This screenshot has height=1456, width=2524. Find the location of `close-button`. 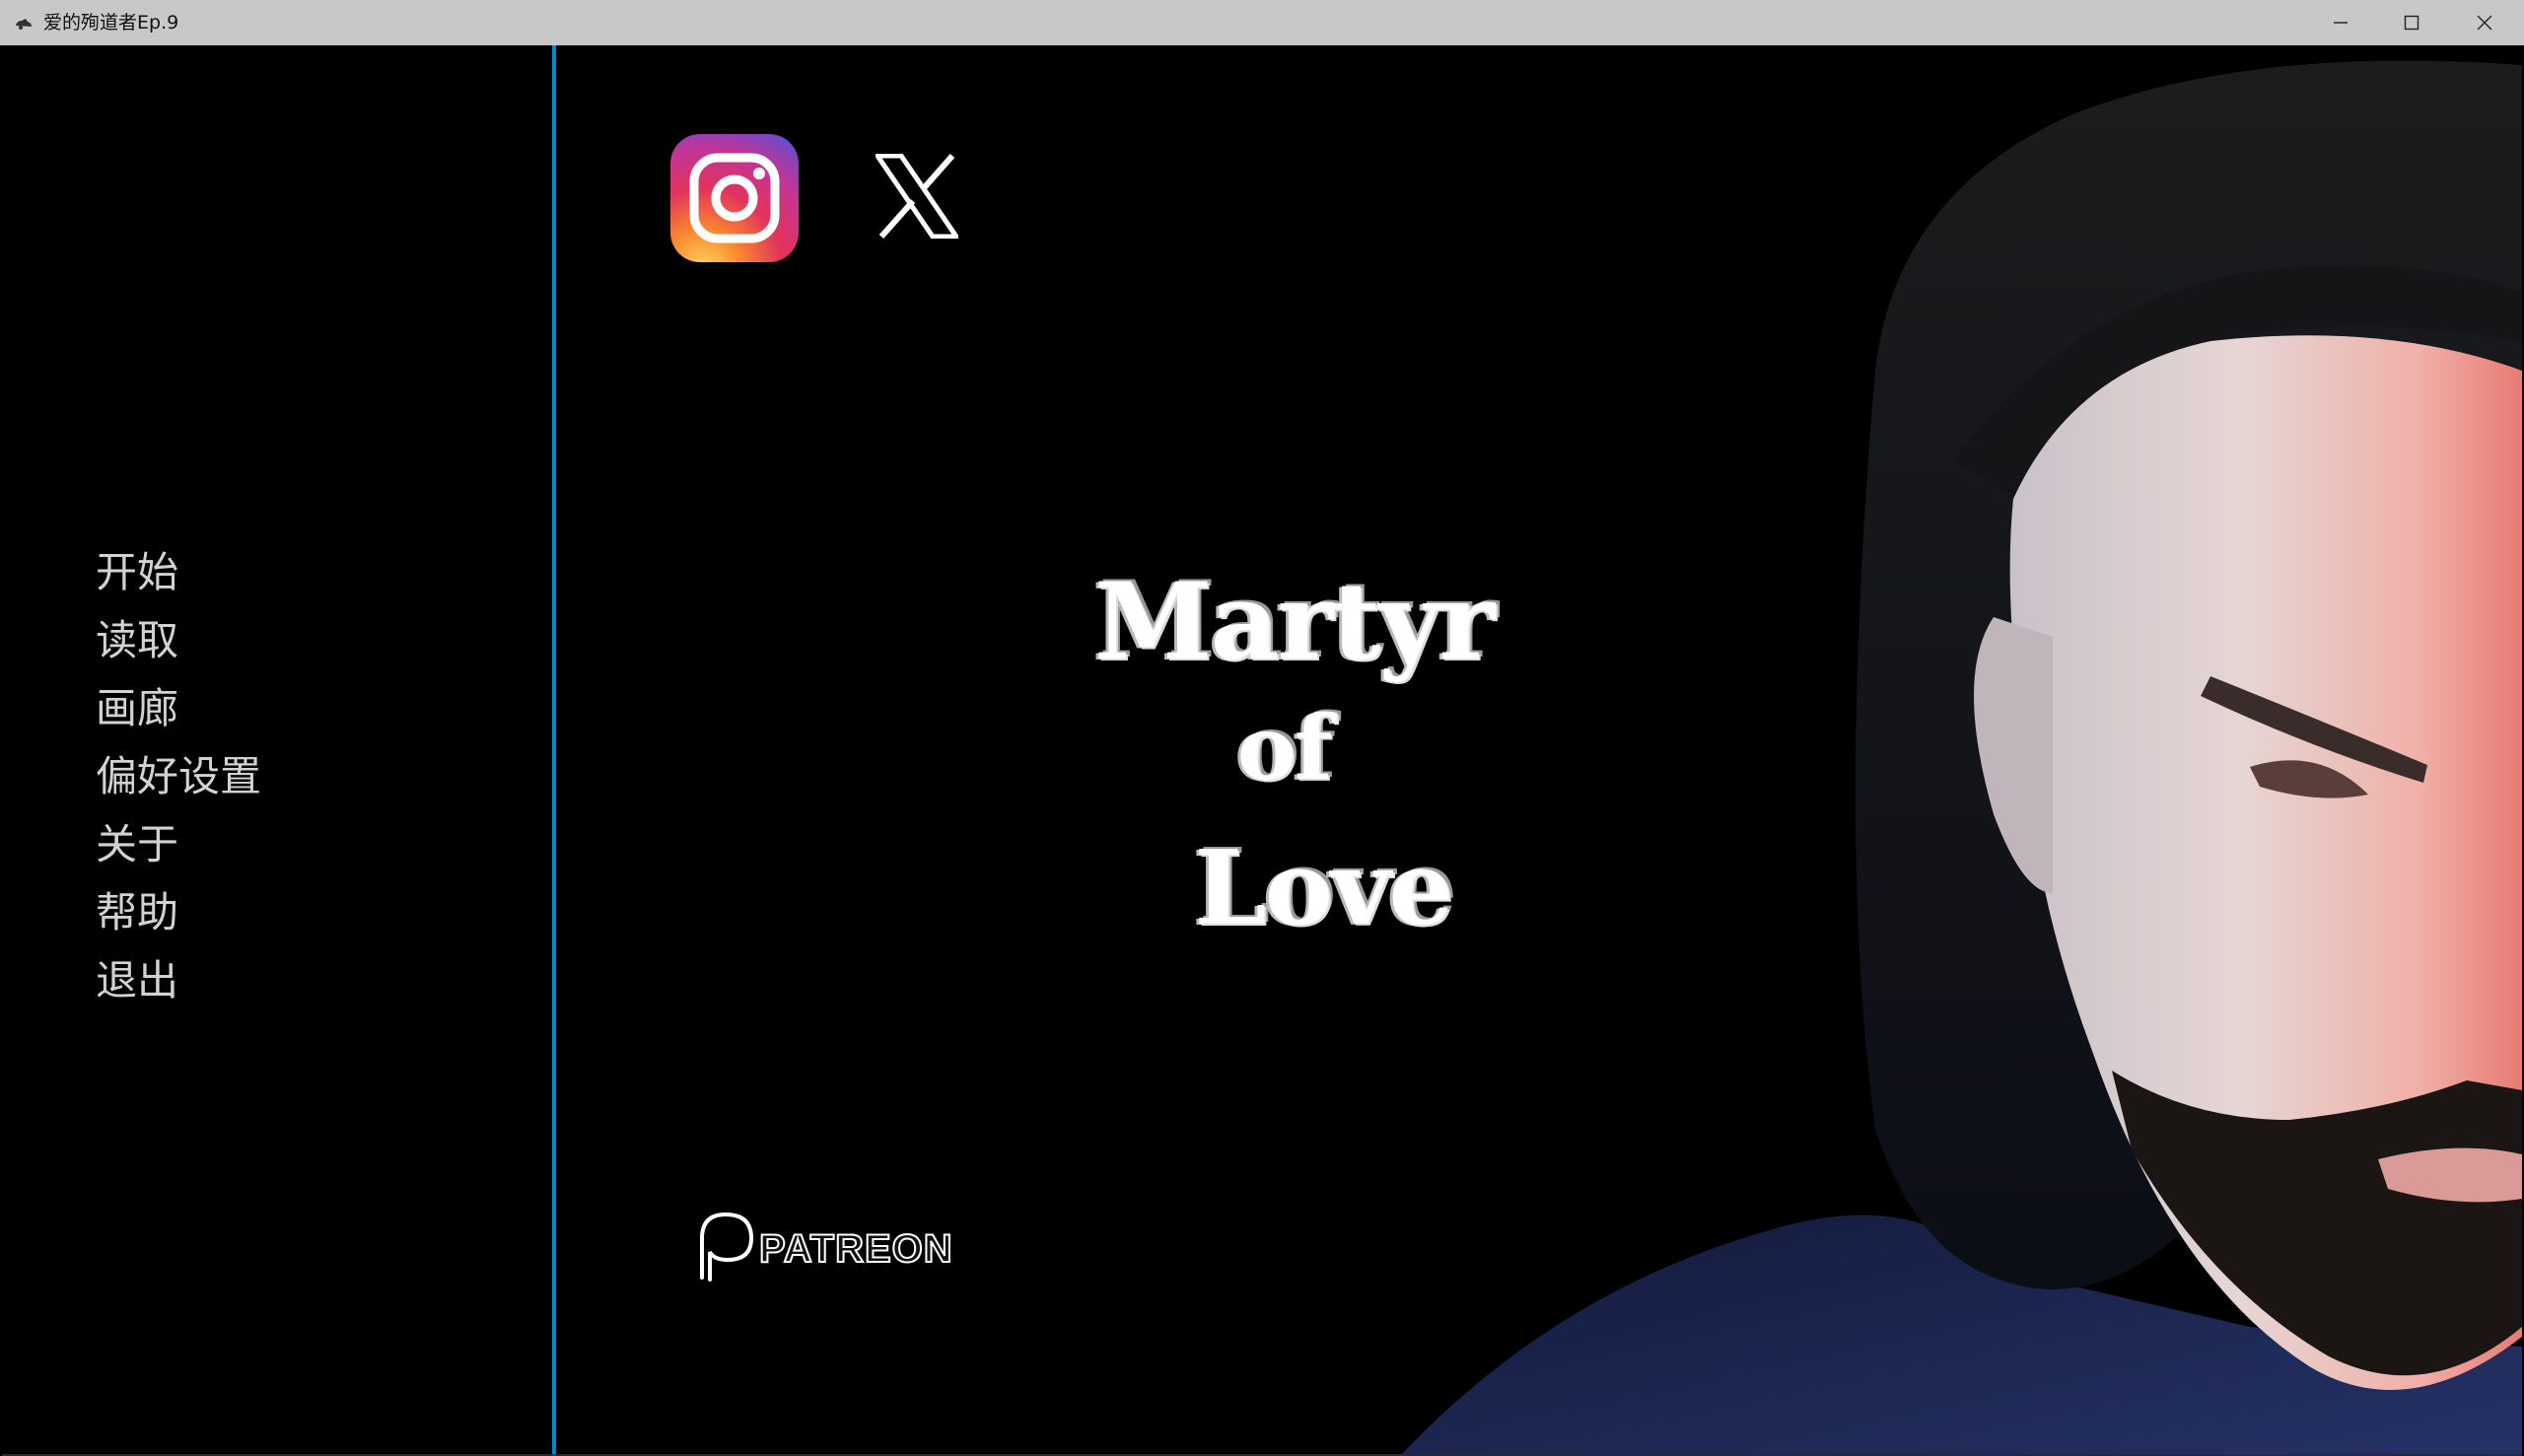

close-button is located at coordinates (2485, 22).